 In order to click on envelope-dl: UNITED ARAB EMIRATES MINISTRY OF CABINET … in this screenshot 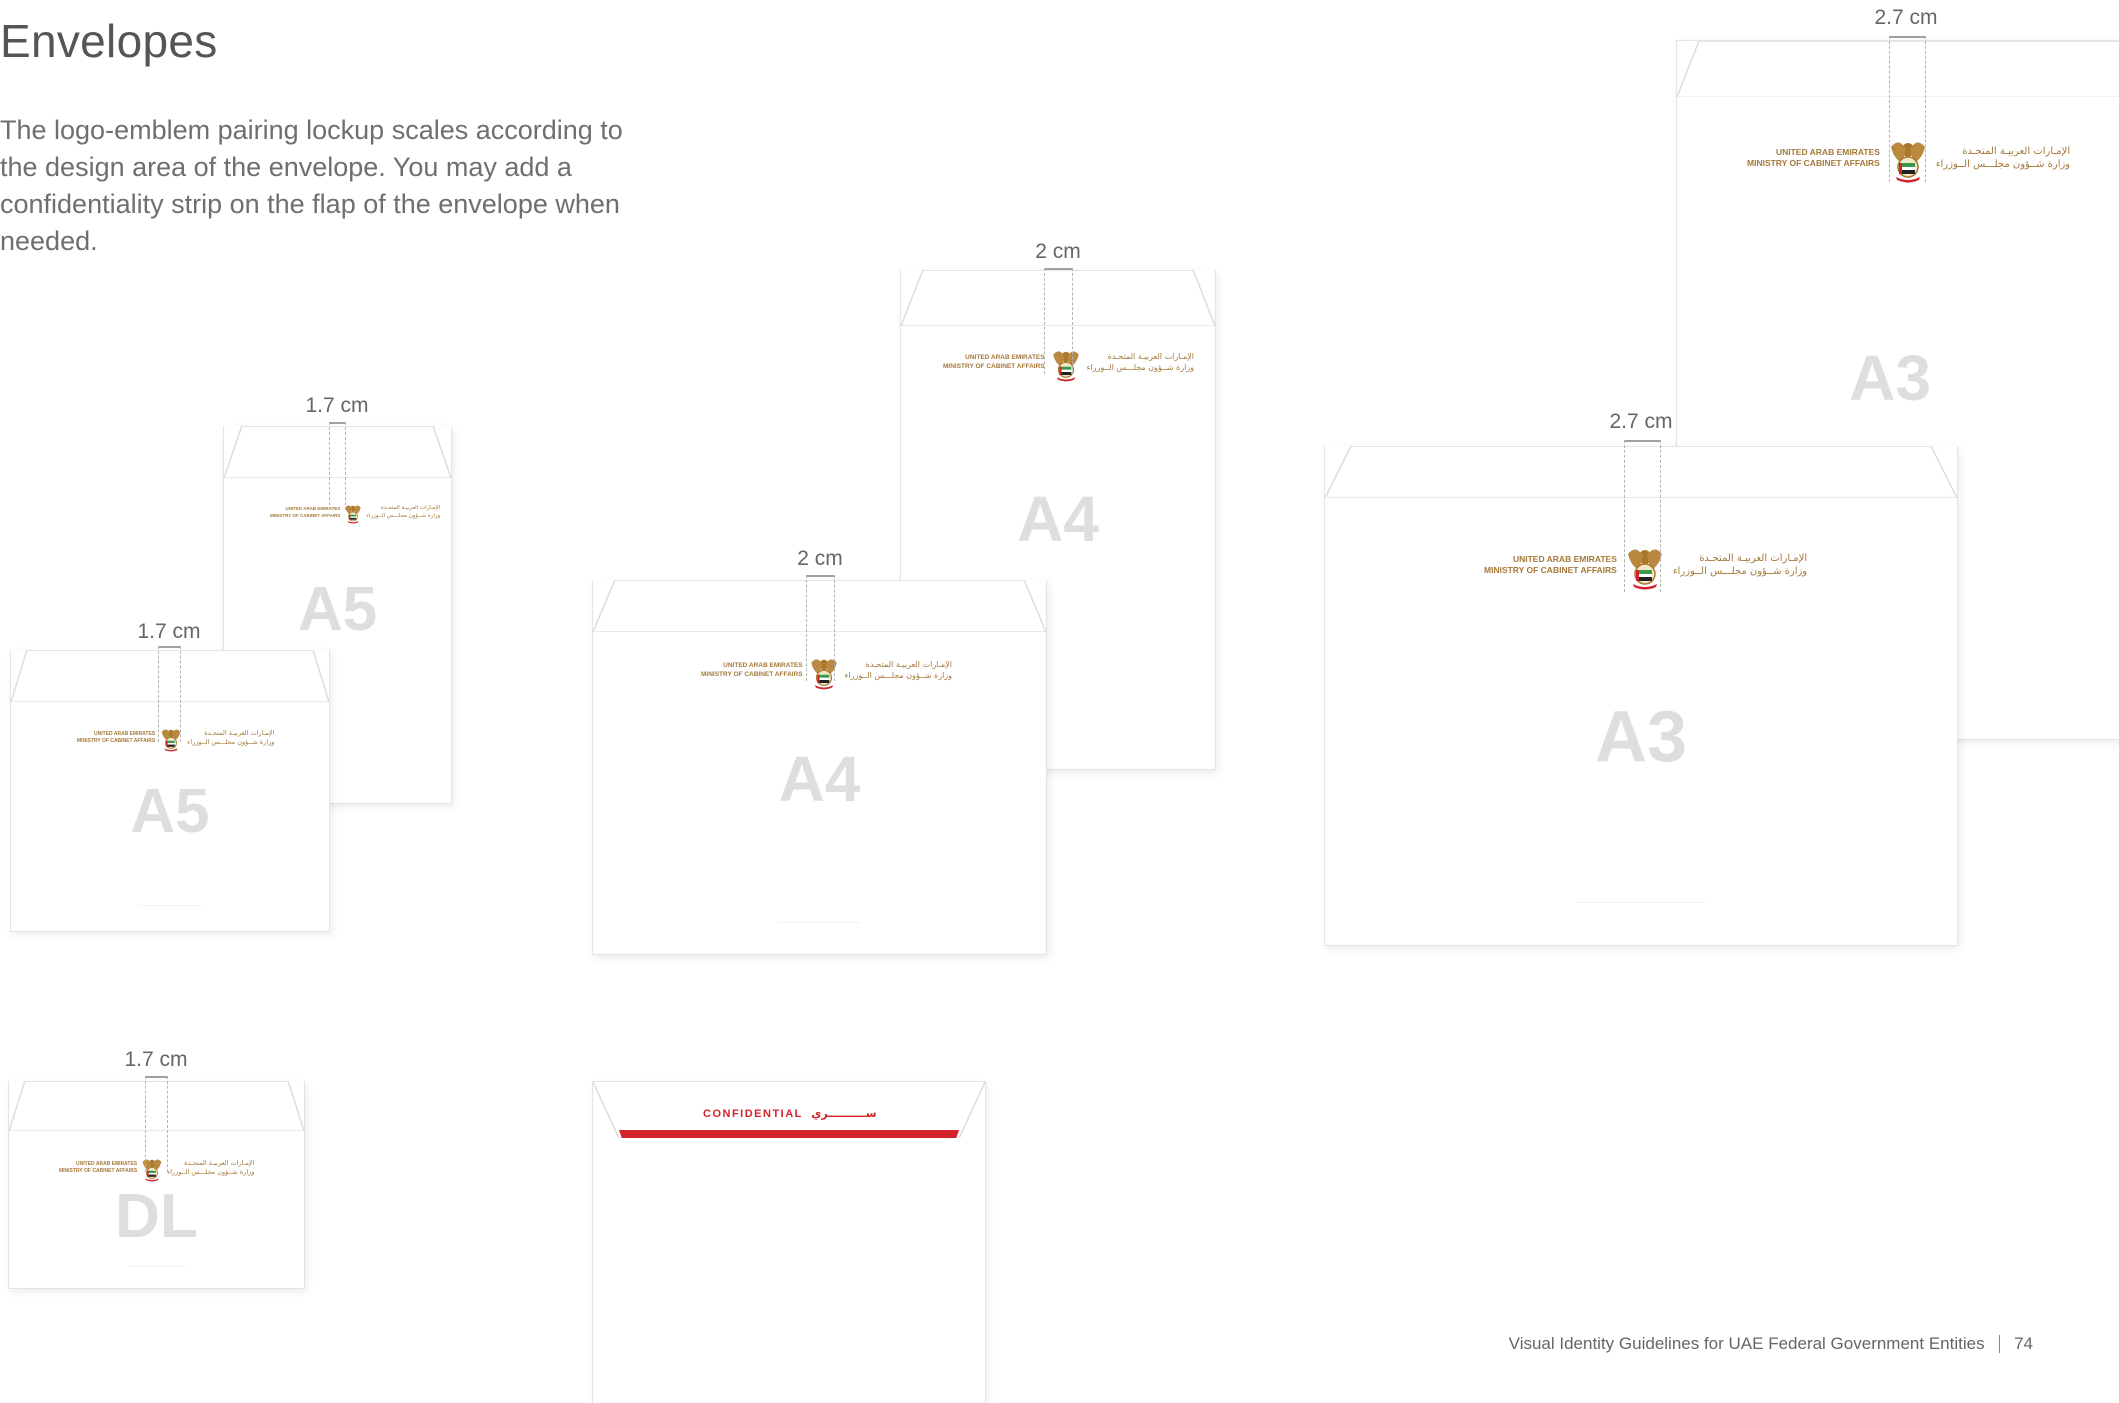, I will do `click(156, 1185)`.